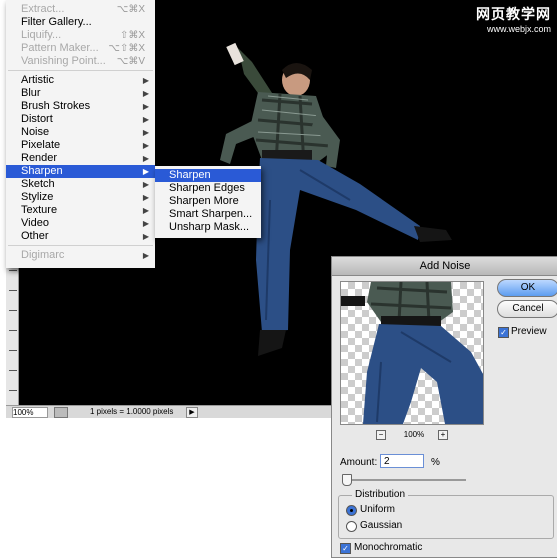 The height and width of the screenshot is (558, 557). Describe the element at coordinates (80, 223) in the screenshot. I see `menu-item-video: Video ▶` at that location.